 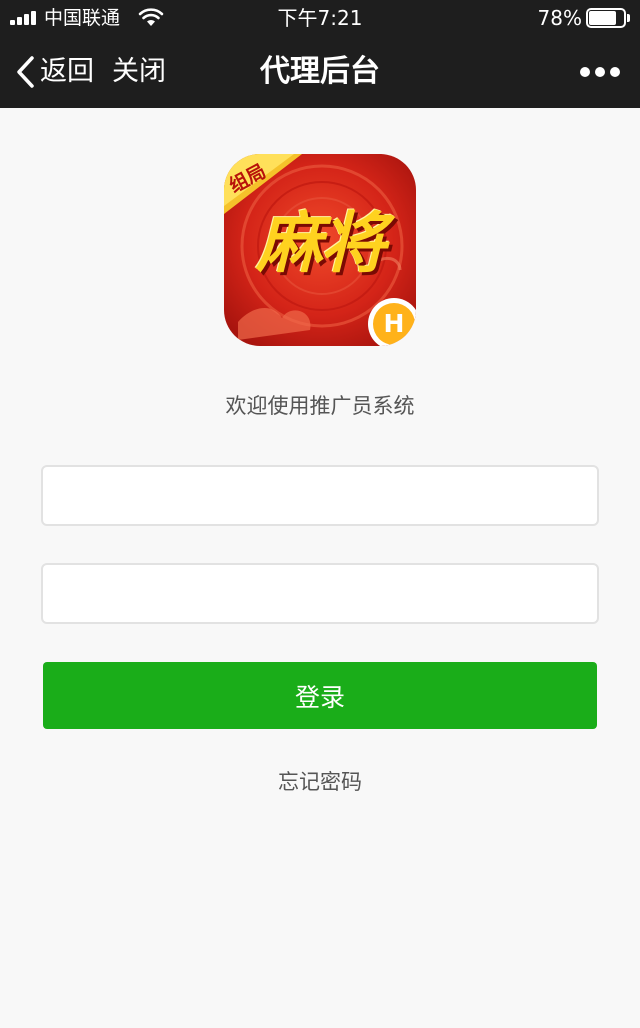 What do you see at coordinates (320, 782) in the screenshot?
I see `forgot-password-link: 忘记密码` at bounding box center [320, 782].